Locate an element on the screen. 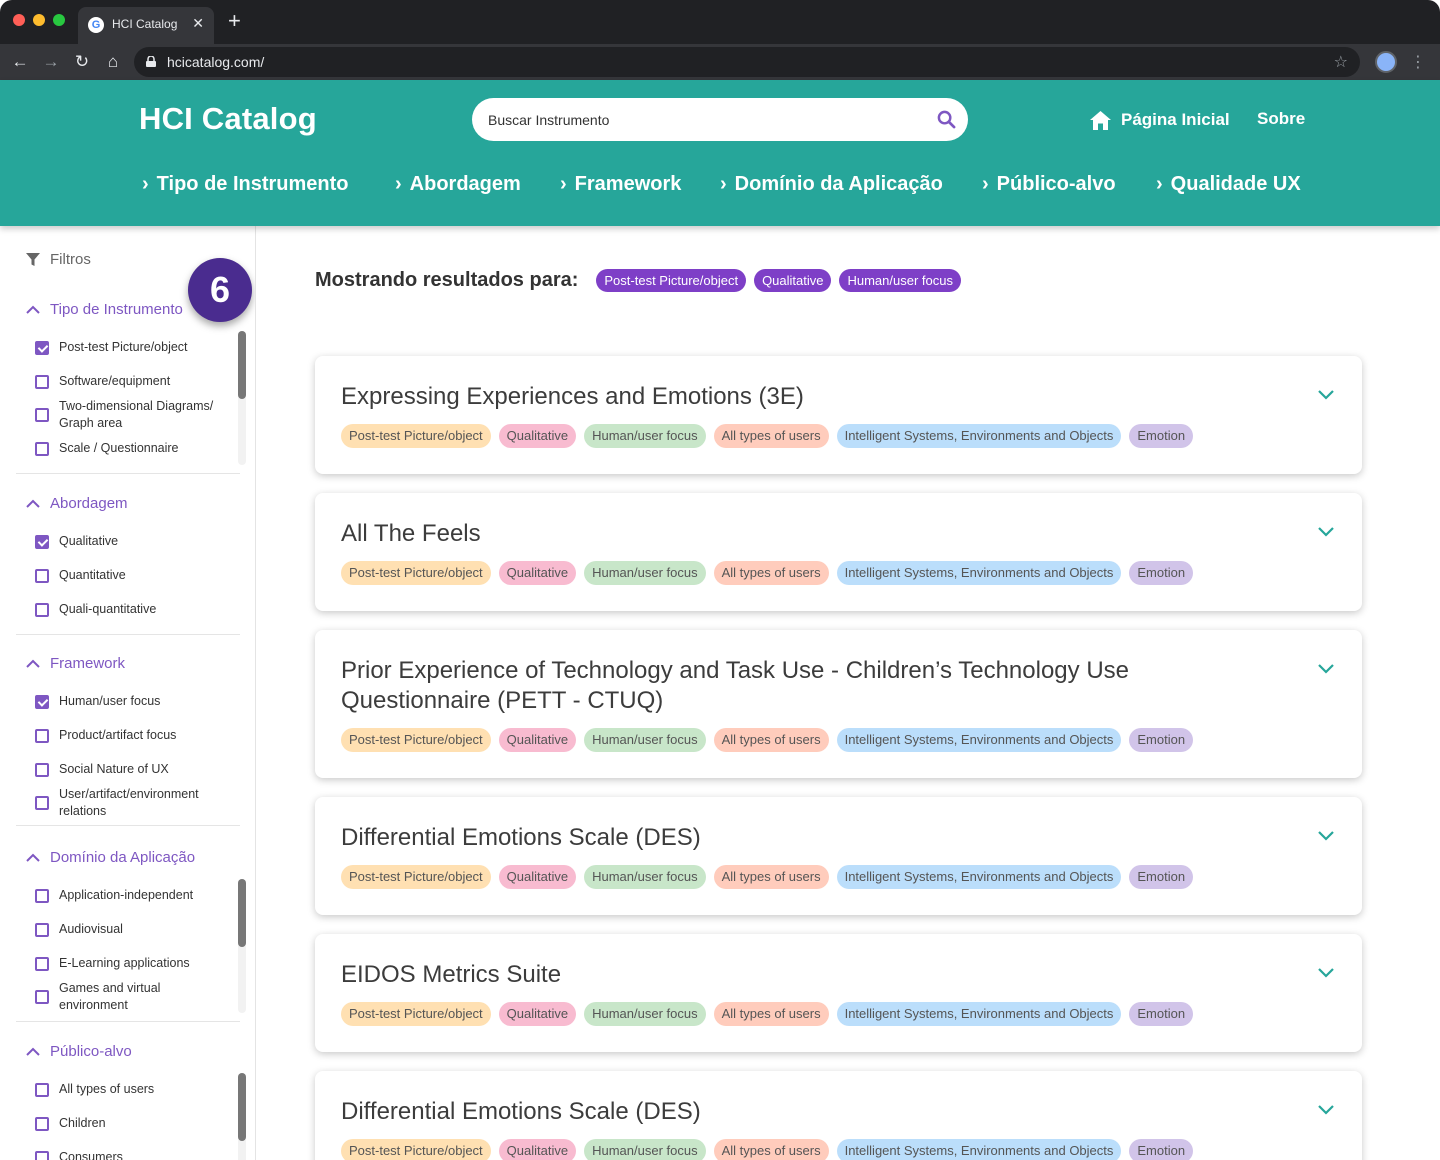 Image resolution: width=1440 pixels, height=1160 pixels. nav-qualidade-ux: › Qualidade UX is located at coordinates (1228, 184).